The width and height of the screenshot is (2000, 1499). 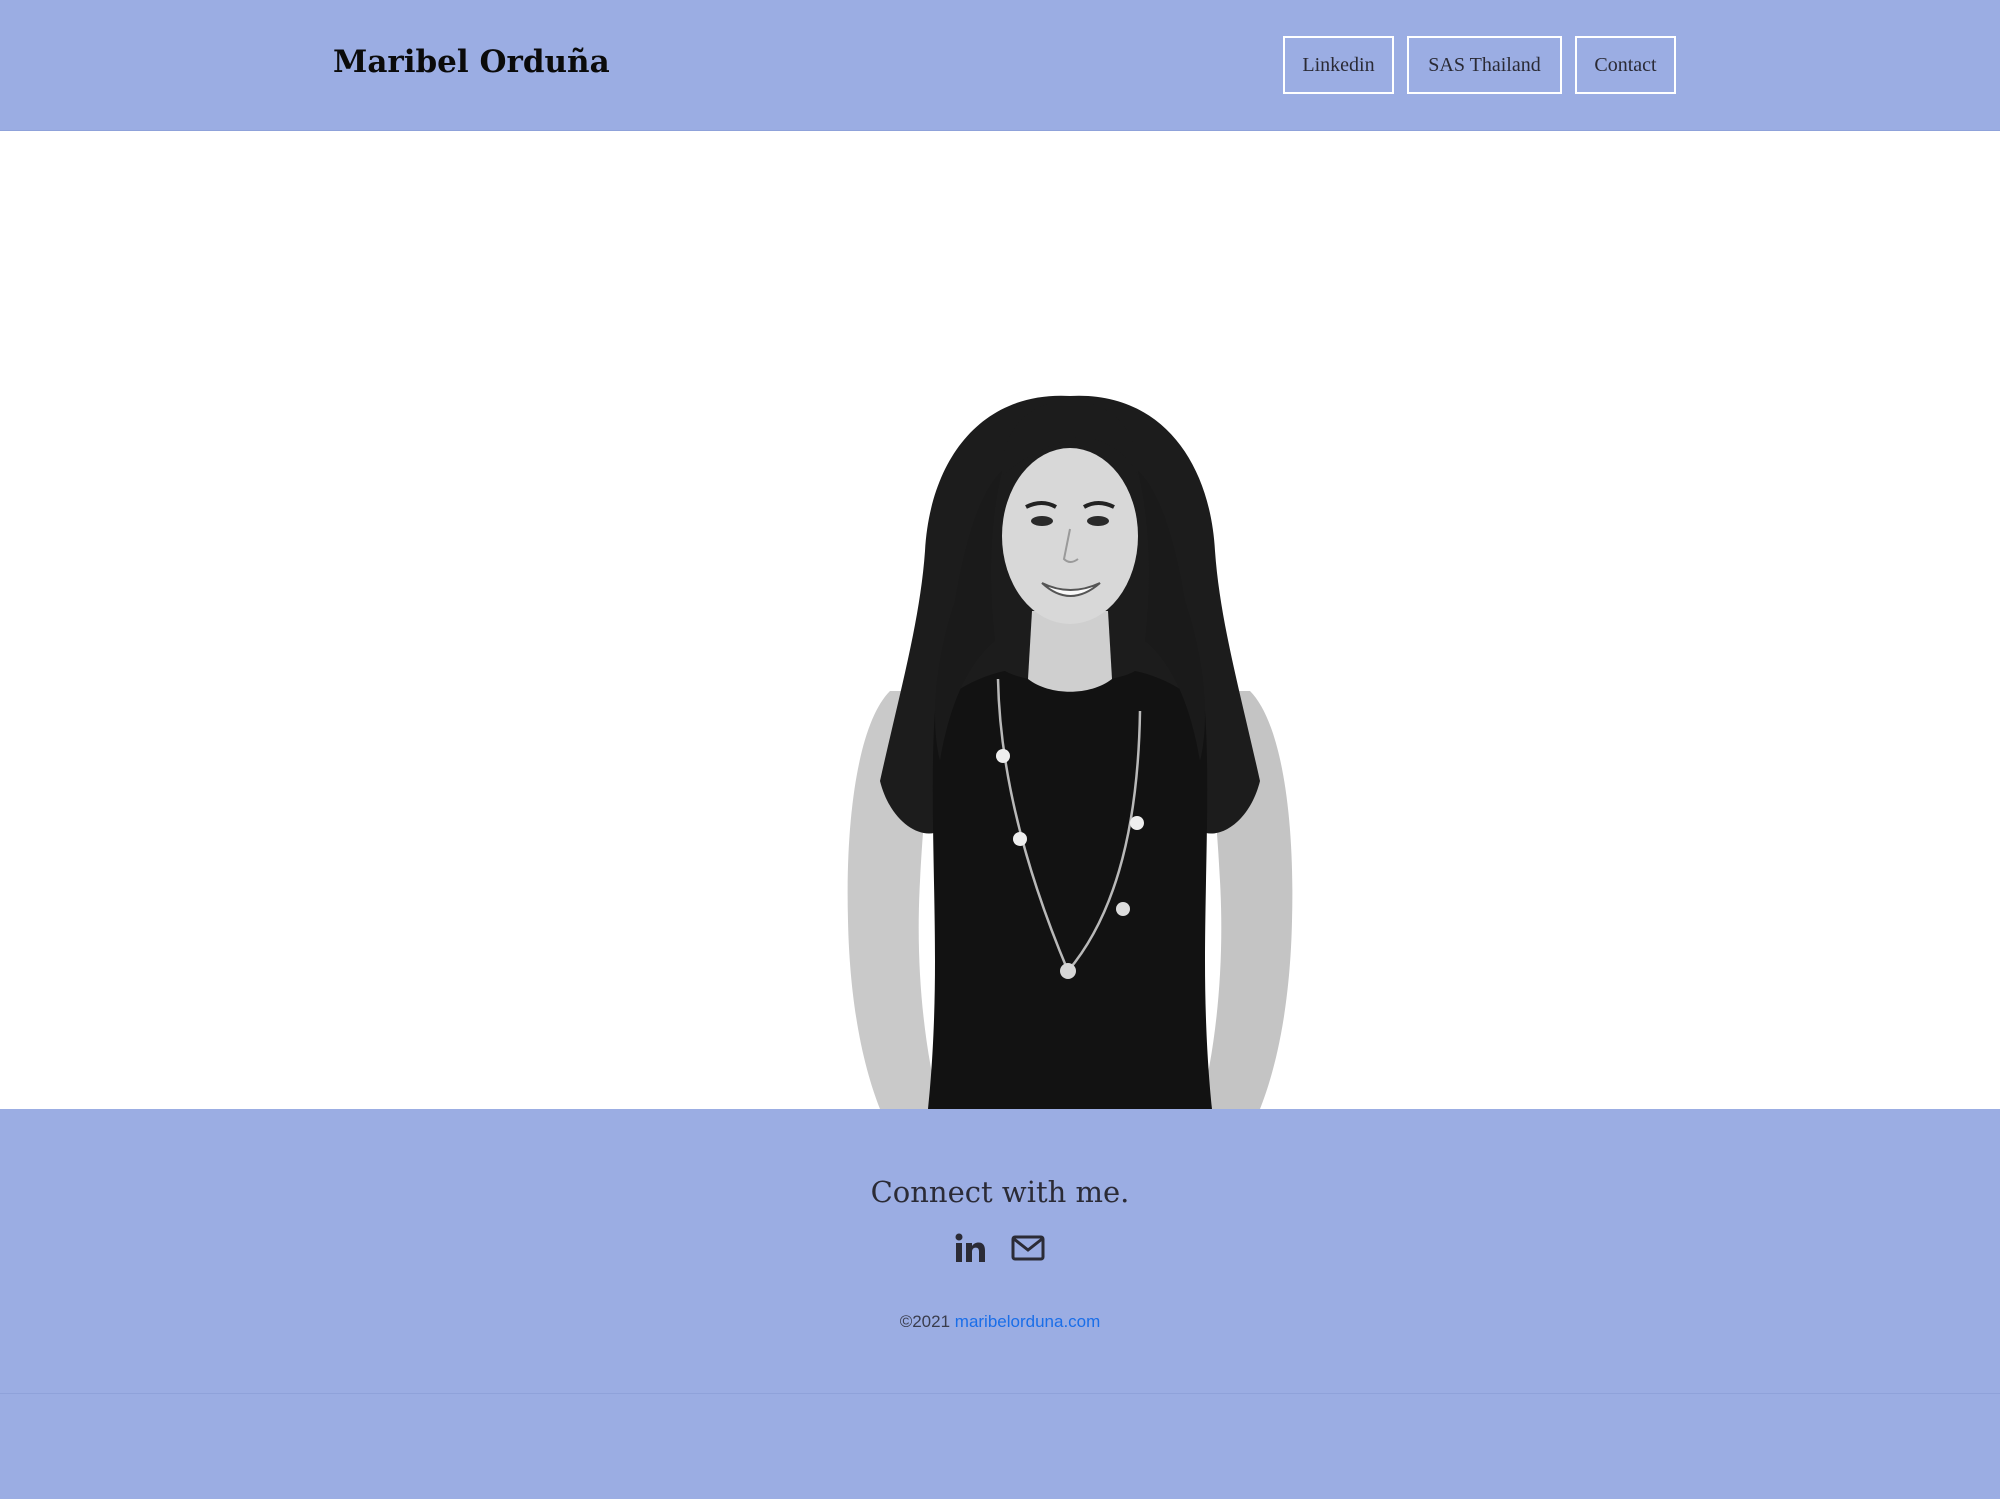 I want to click on connect-heading: Connect with me., so click(x=1000, y=1192).